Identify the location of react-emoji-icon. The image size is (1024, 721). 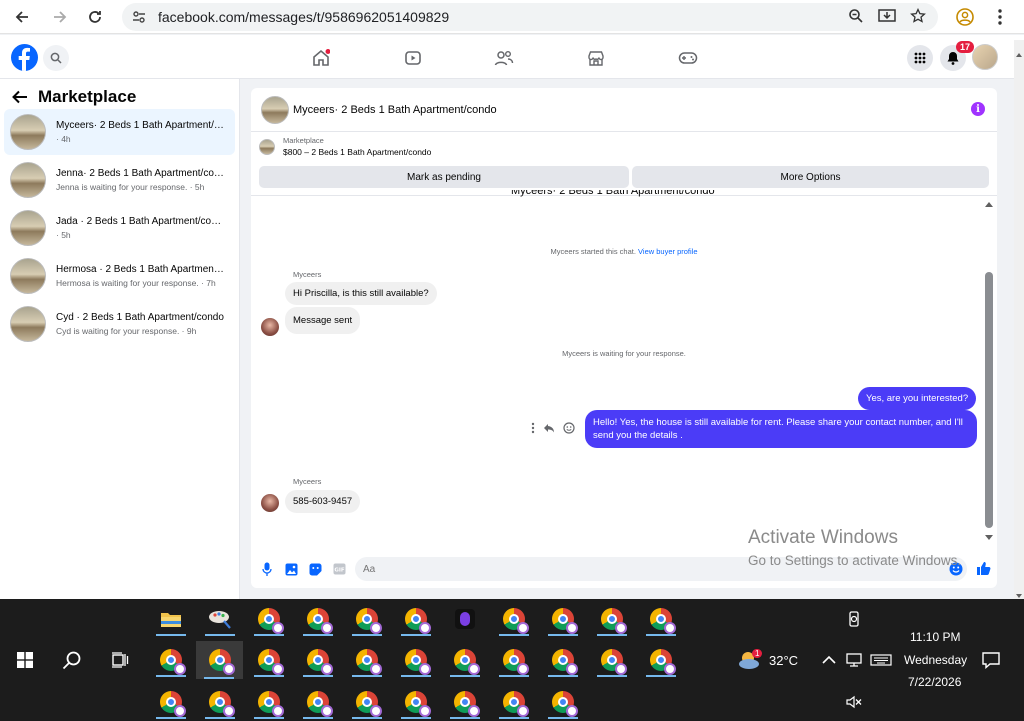
(569, 428).